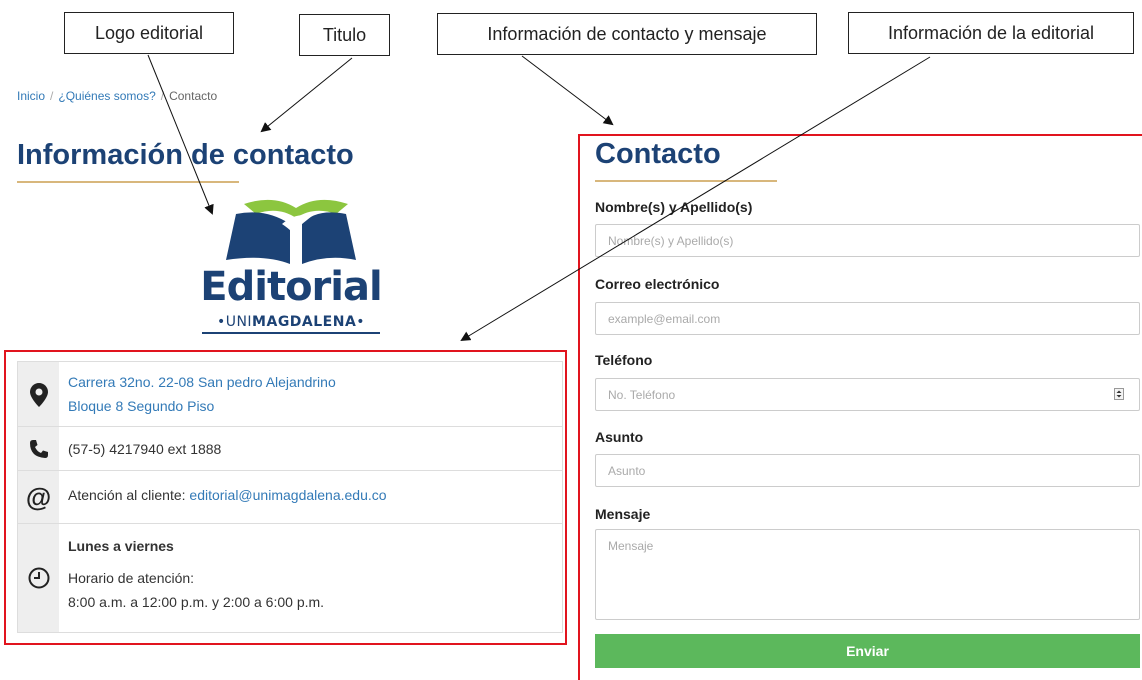 The height and width of the screenshot is (680, 1142). Describe the element at coordinates (38, 394) in the screenshot. I see `map-marker-icon` at that location.